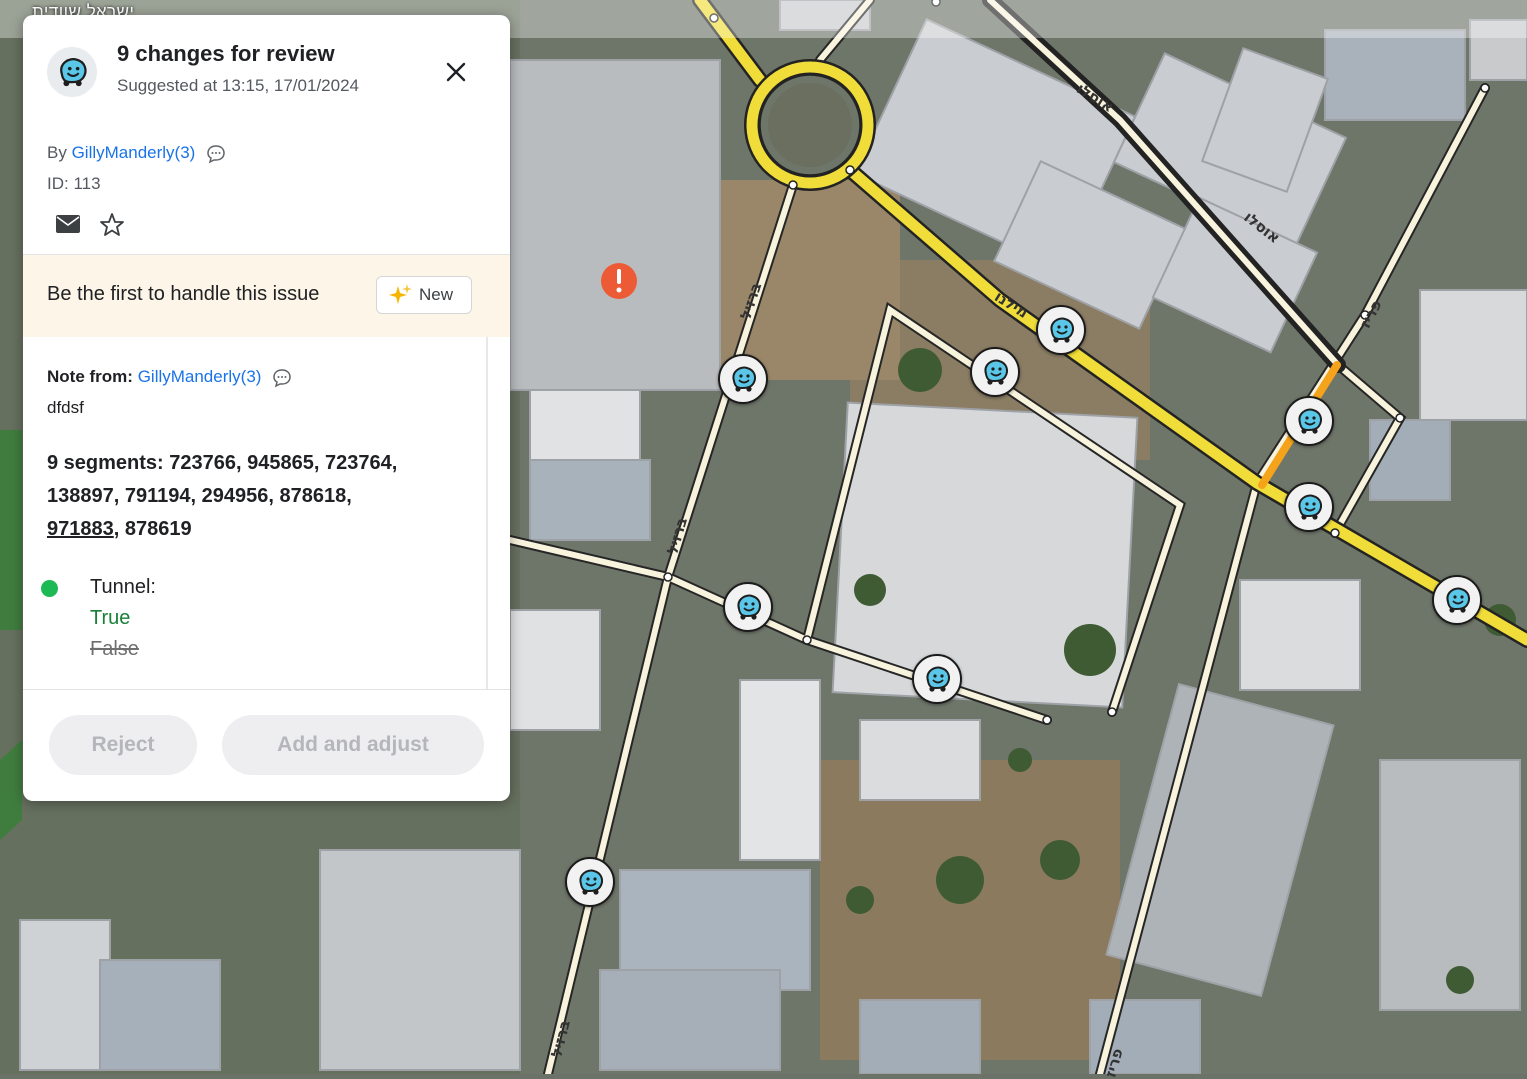 The image size is (1527, 1079). What do you see at coordinates (114, 649) in the screenshot?
I see `change-old-value: False` at bounding box center [114, 649].